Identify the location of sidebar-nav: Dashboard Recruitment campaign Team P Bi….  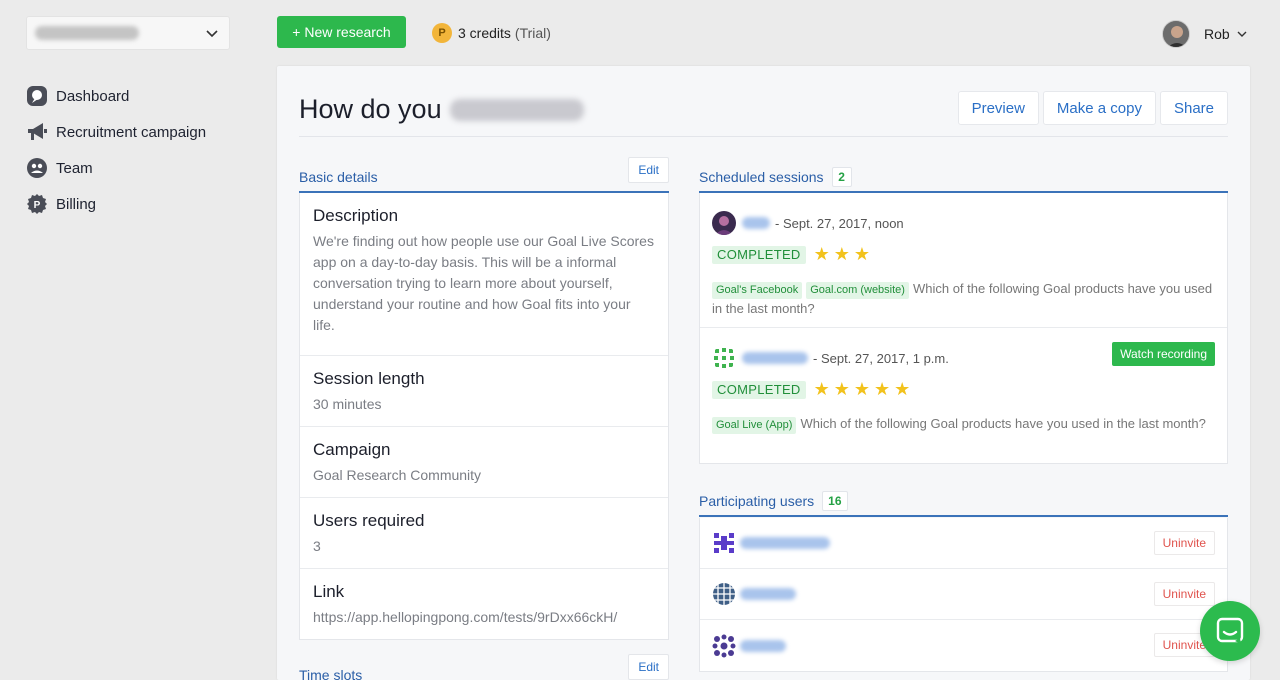
(116, 150).